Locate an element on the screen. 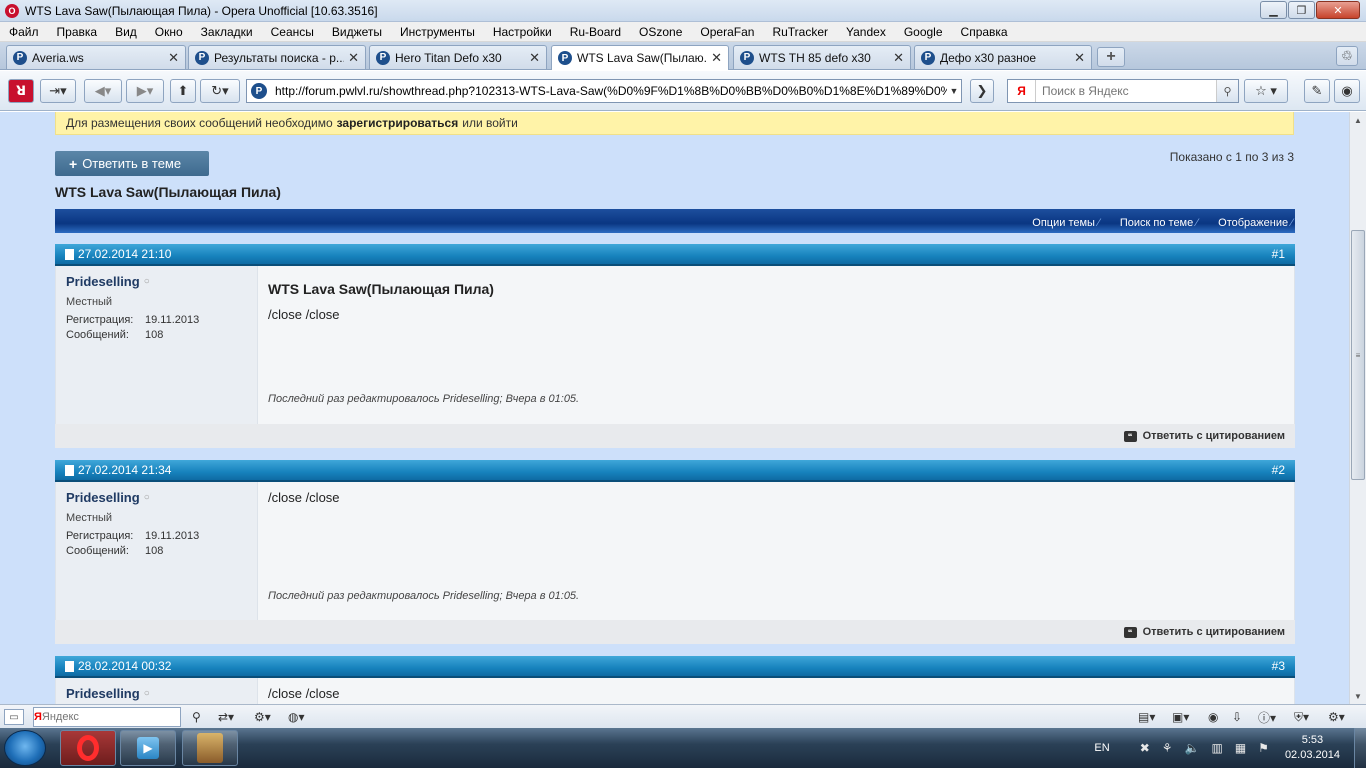 This screenshot has height=768, width=1366. search-box: Я ⚲ is located at coordinates (1123, 91).